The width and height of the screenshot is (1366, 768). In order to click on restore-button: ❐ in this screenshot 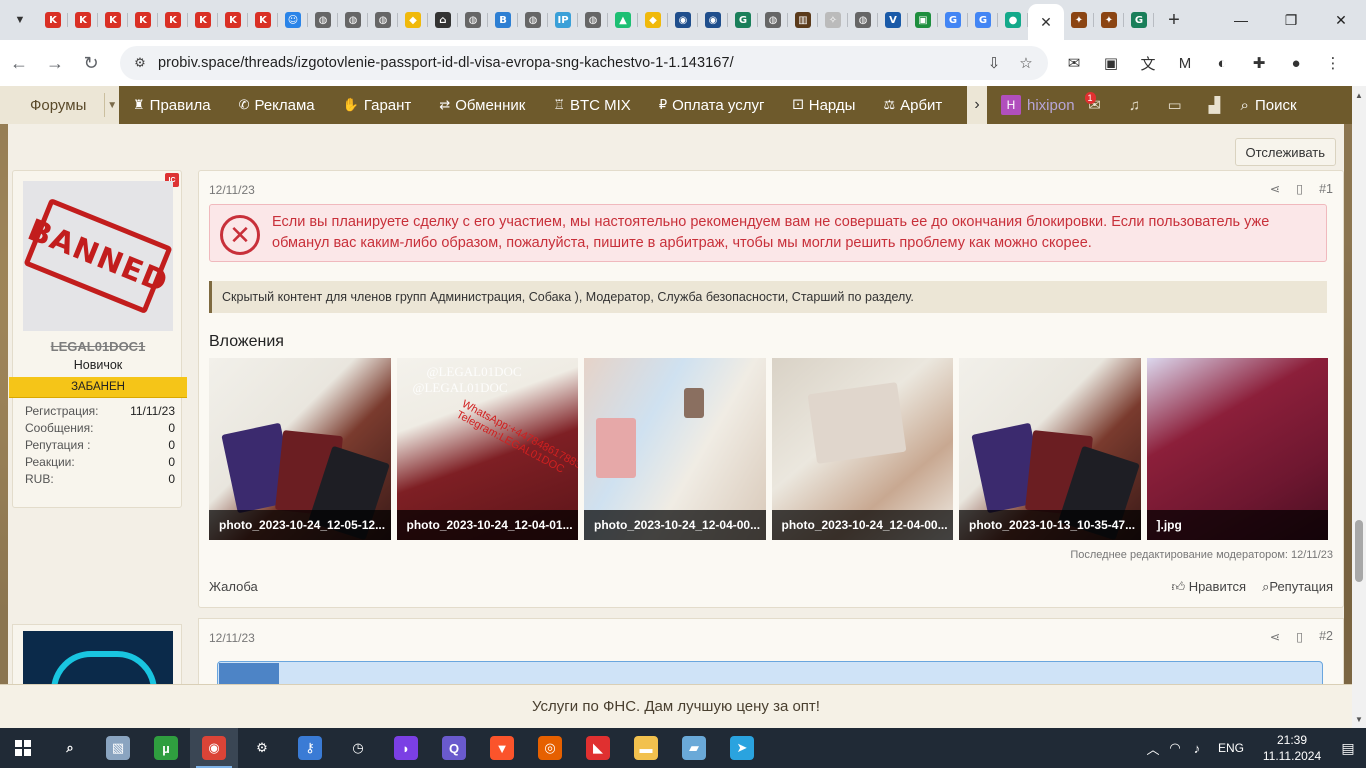, I will do `click(1291, 20)`.